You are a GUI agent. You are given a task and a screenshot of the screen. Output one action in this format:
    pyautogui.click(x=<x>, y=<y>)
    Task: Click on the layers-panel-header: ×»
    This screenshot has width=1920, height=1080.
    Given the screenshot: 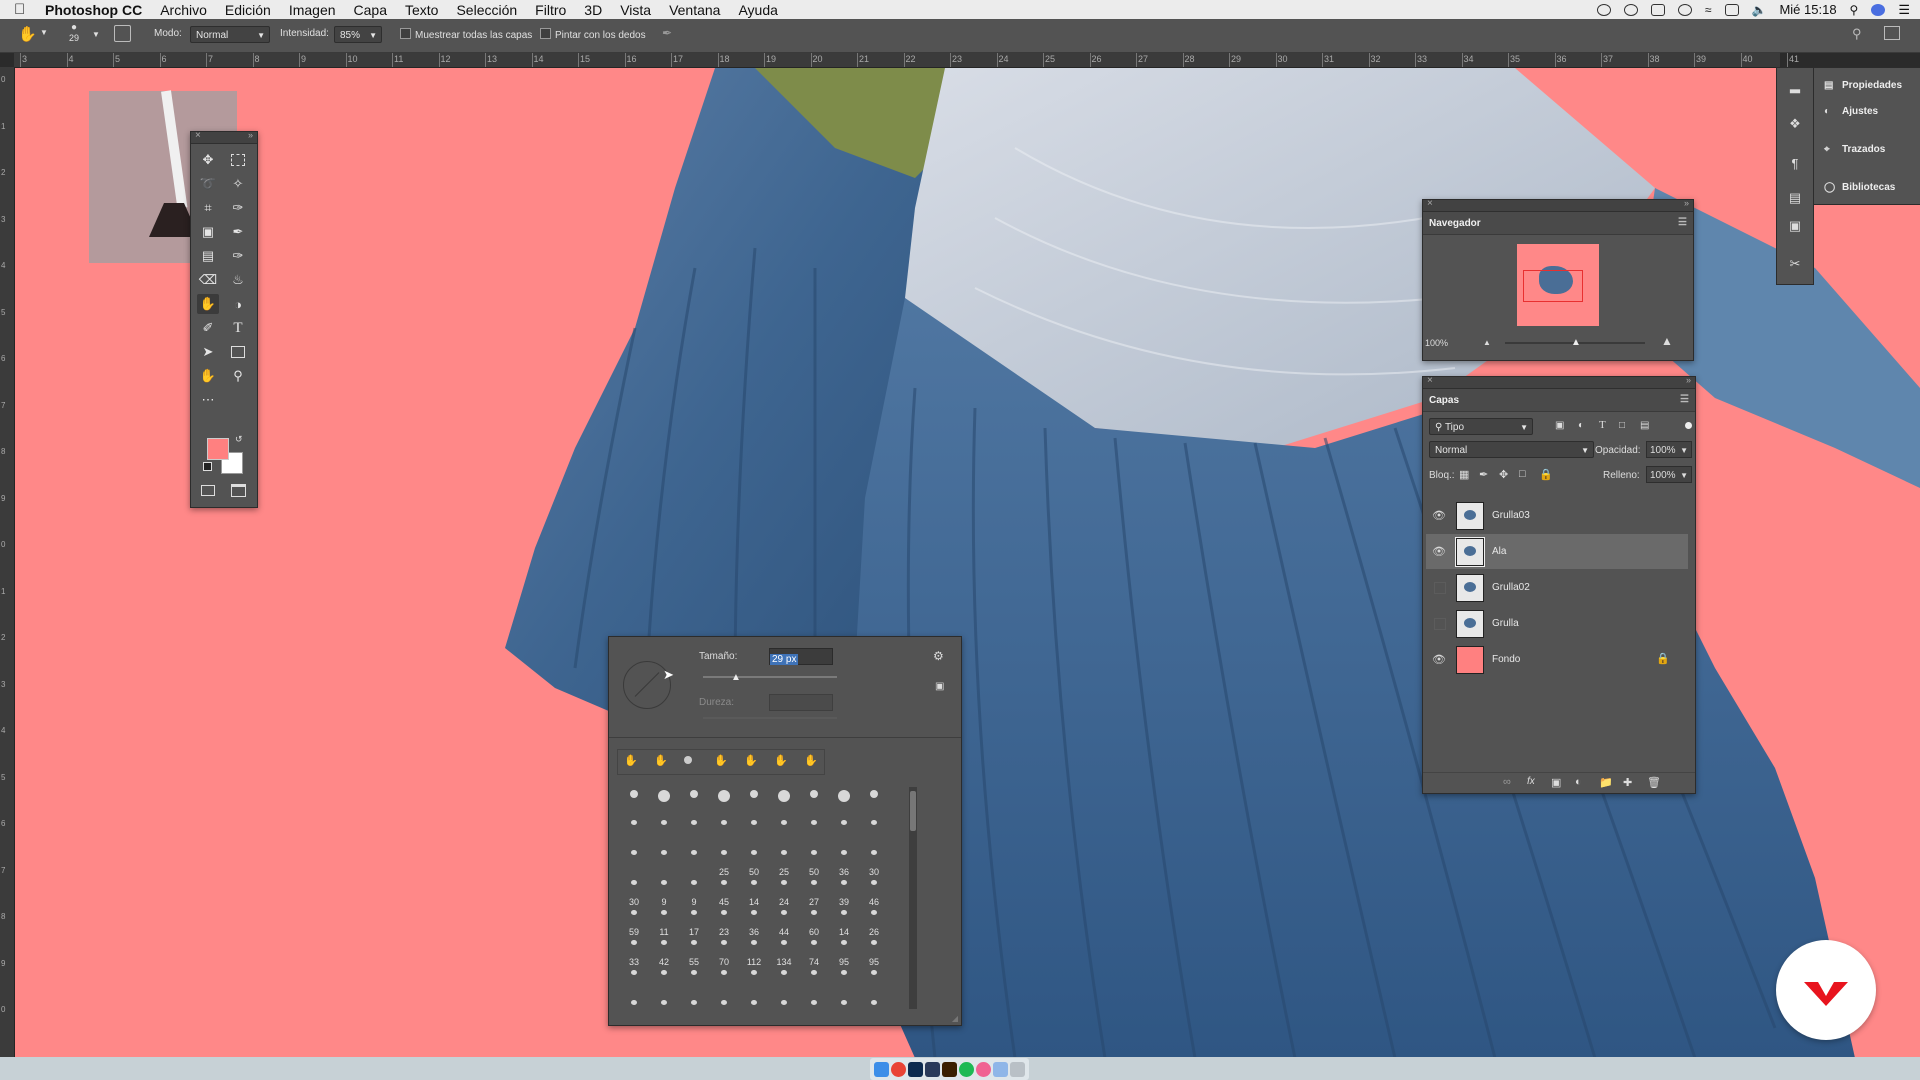 What is the action you would take?
    pyautogui.click(x=1559, y=382)
    